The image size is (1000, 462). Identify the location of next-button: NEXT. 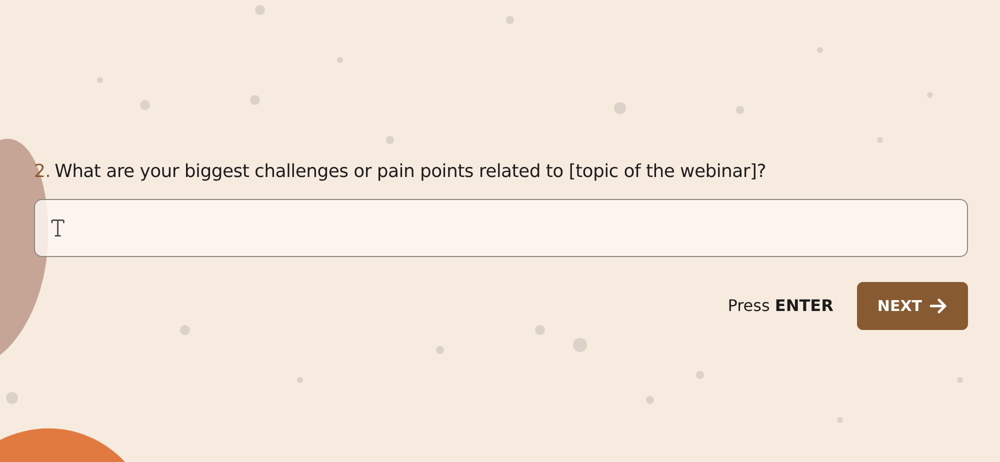
(912, 306).